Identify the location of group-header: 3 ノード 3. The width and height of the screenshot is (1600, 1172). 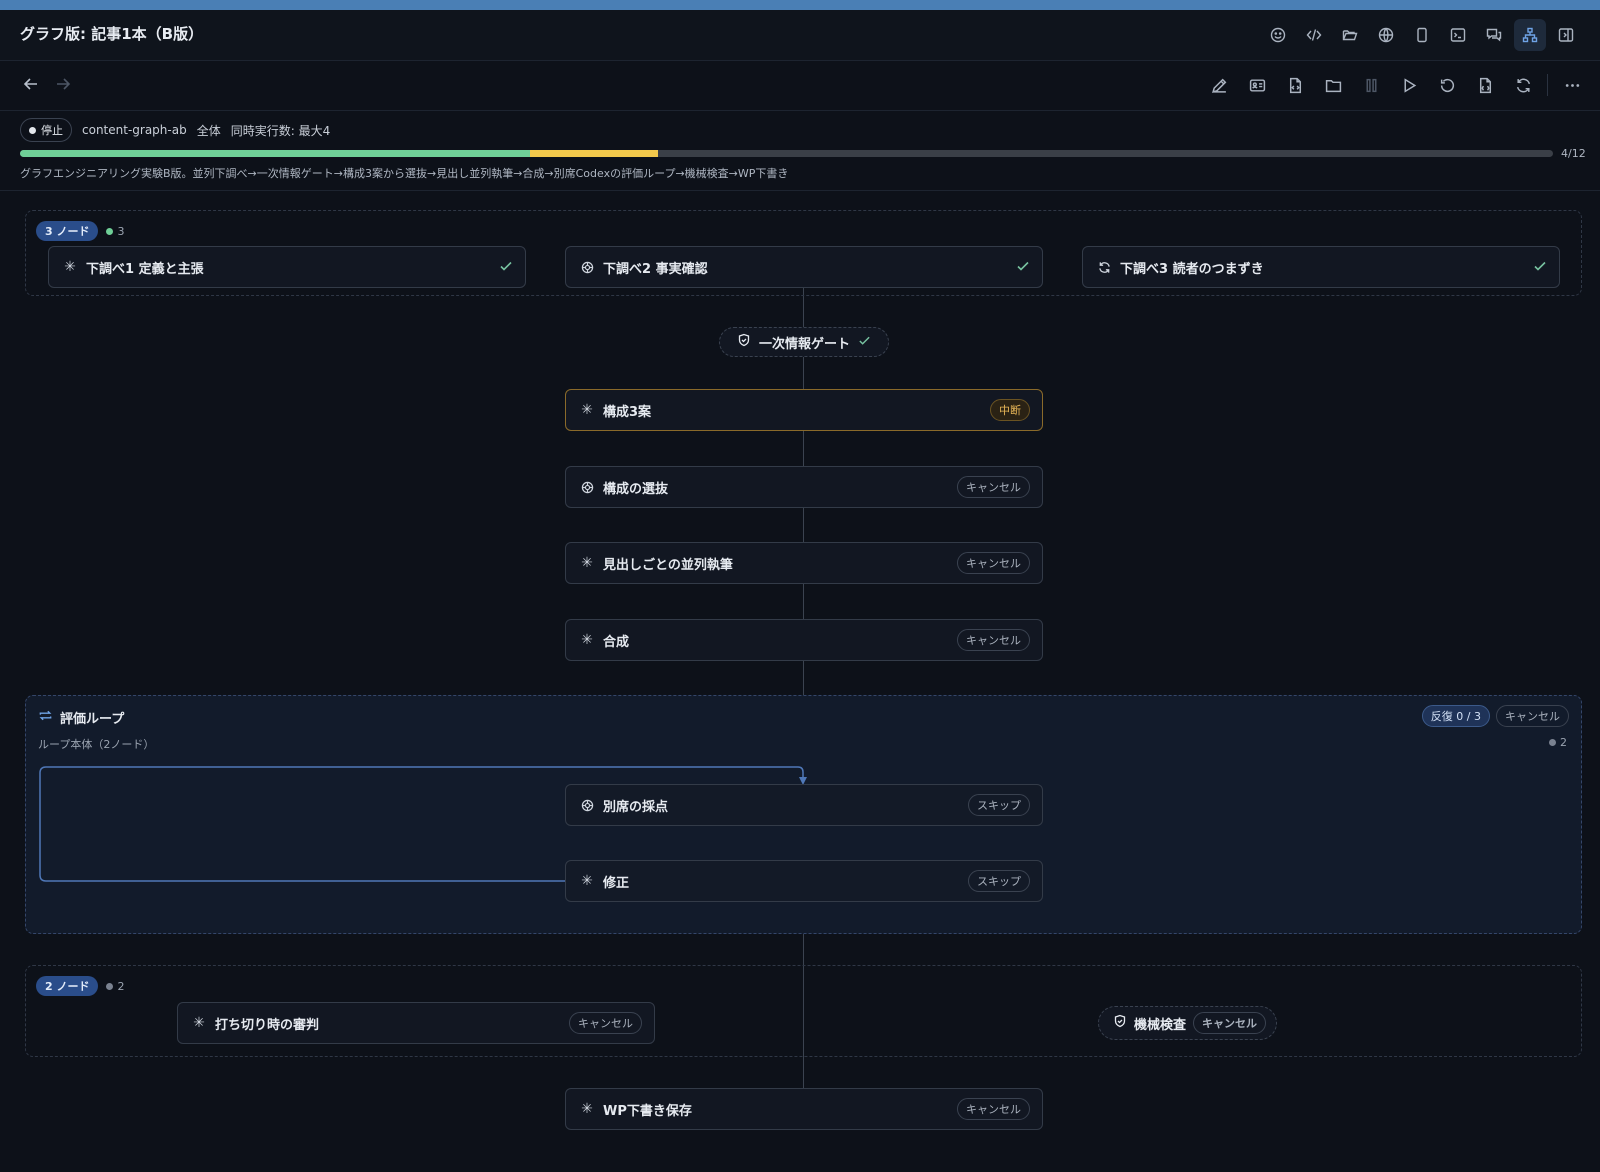
(80, 231).